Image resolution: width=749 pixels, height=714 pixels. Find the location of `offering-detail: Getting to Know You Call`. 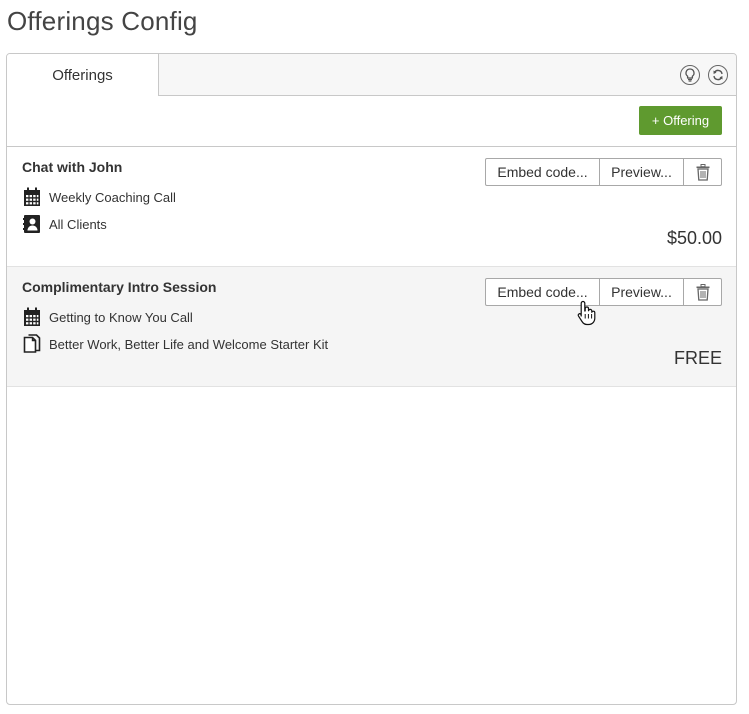

offering-detail: Getting to Know You Call is located at coordinates (108, 317).